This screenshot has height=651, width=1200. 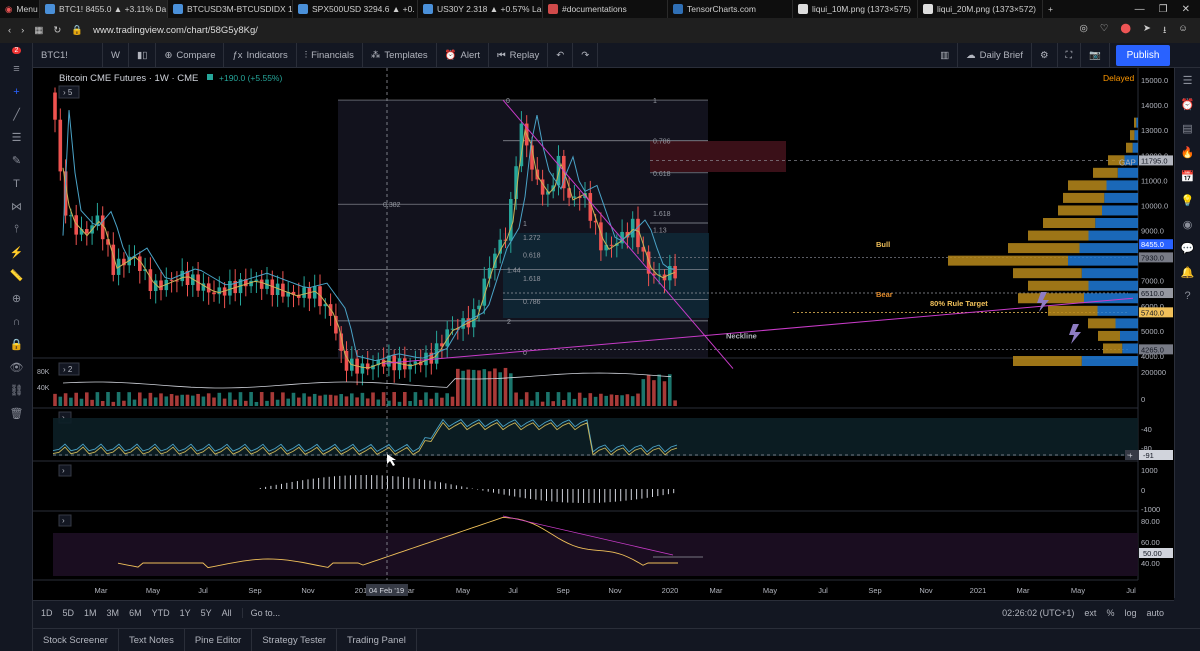 I want to click on download-icon: ⭳, so click(x=1164, y=31).